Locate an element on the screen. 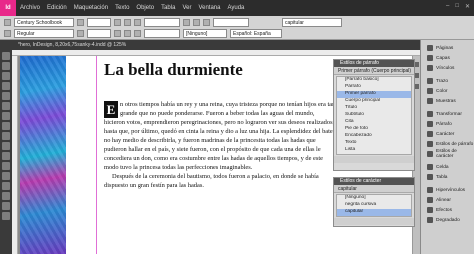 This screenshot has height=254, width=474. close-button: ✕ is located at coordinates (467, 6).